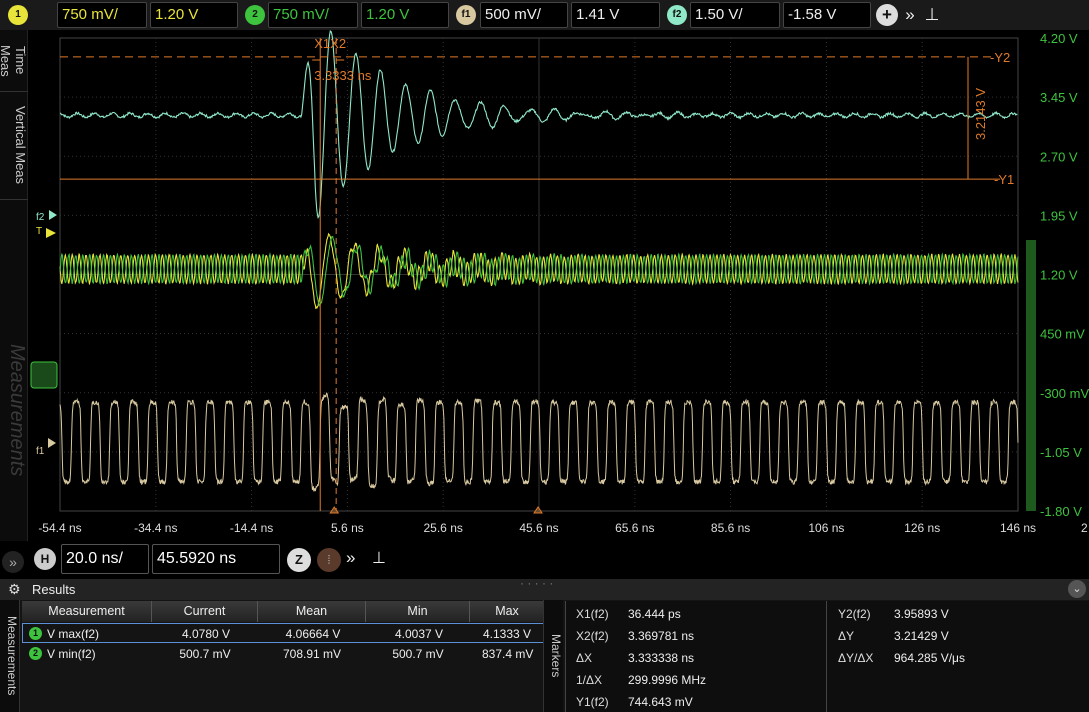  I want to click on y-tick-label: 2.70 V, so click(1059, 156).